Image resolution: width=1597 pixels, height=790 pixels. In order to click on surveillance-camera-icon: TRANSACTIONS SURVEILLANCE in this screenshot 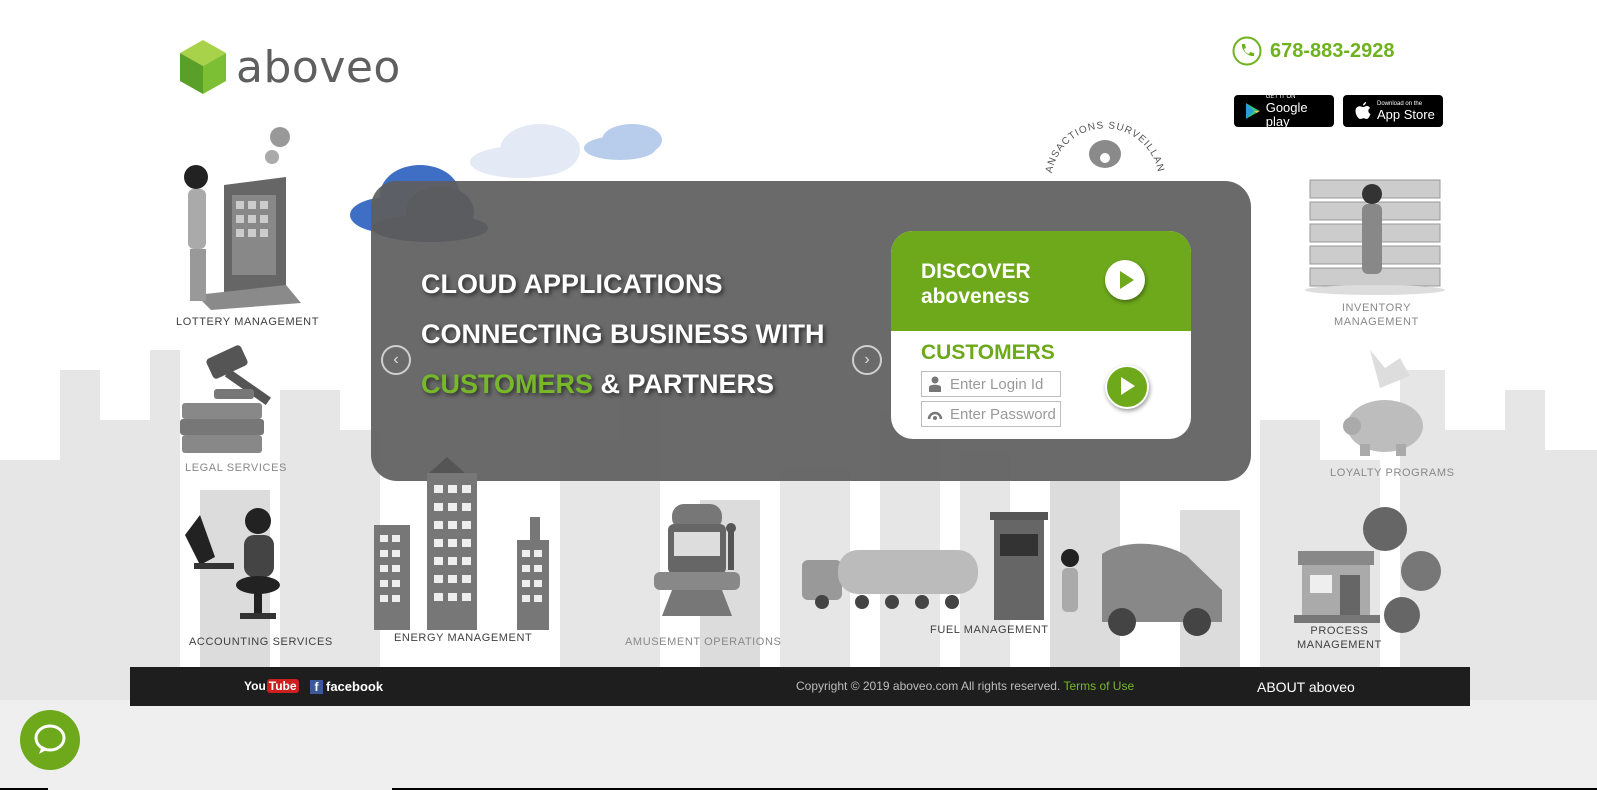, I will do `click(1100, 139)`.